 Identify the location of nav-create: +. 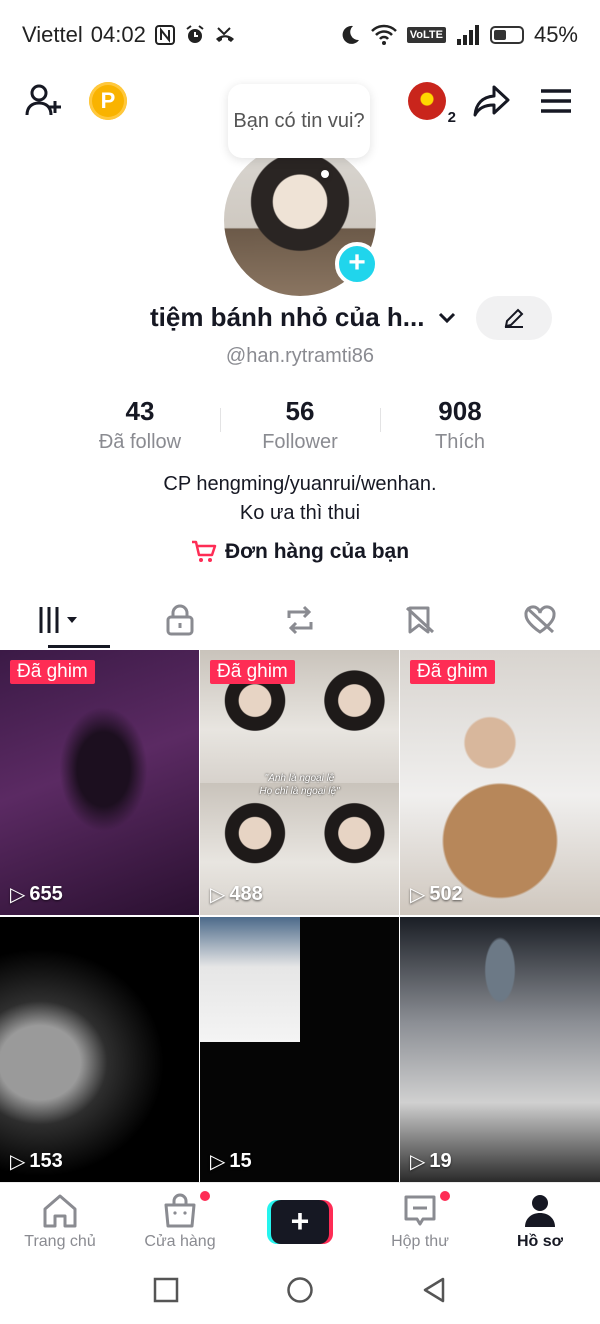
(300, 1222).